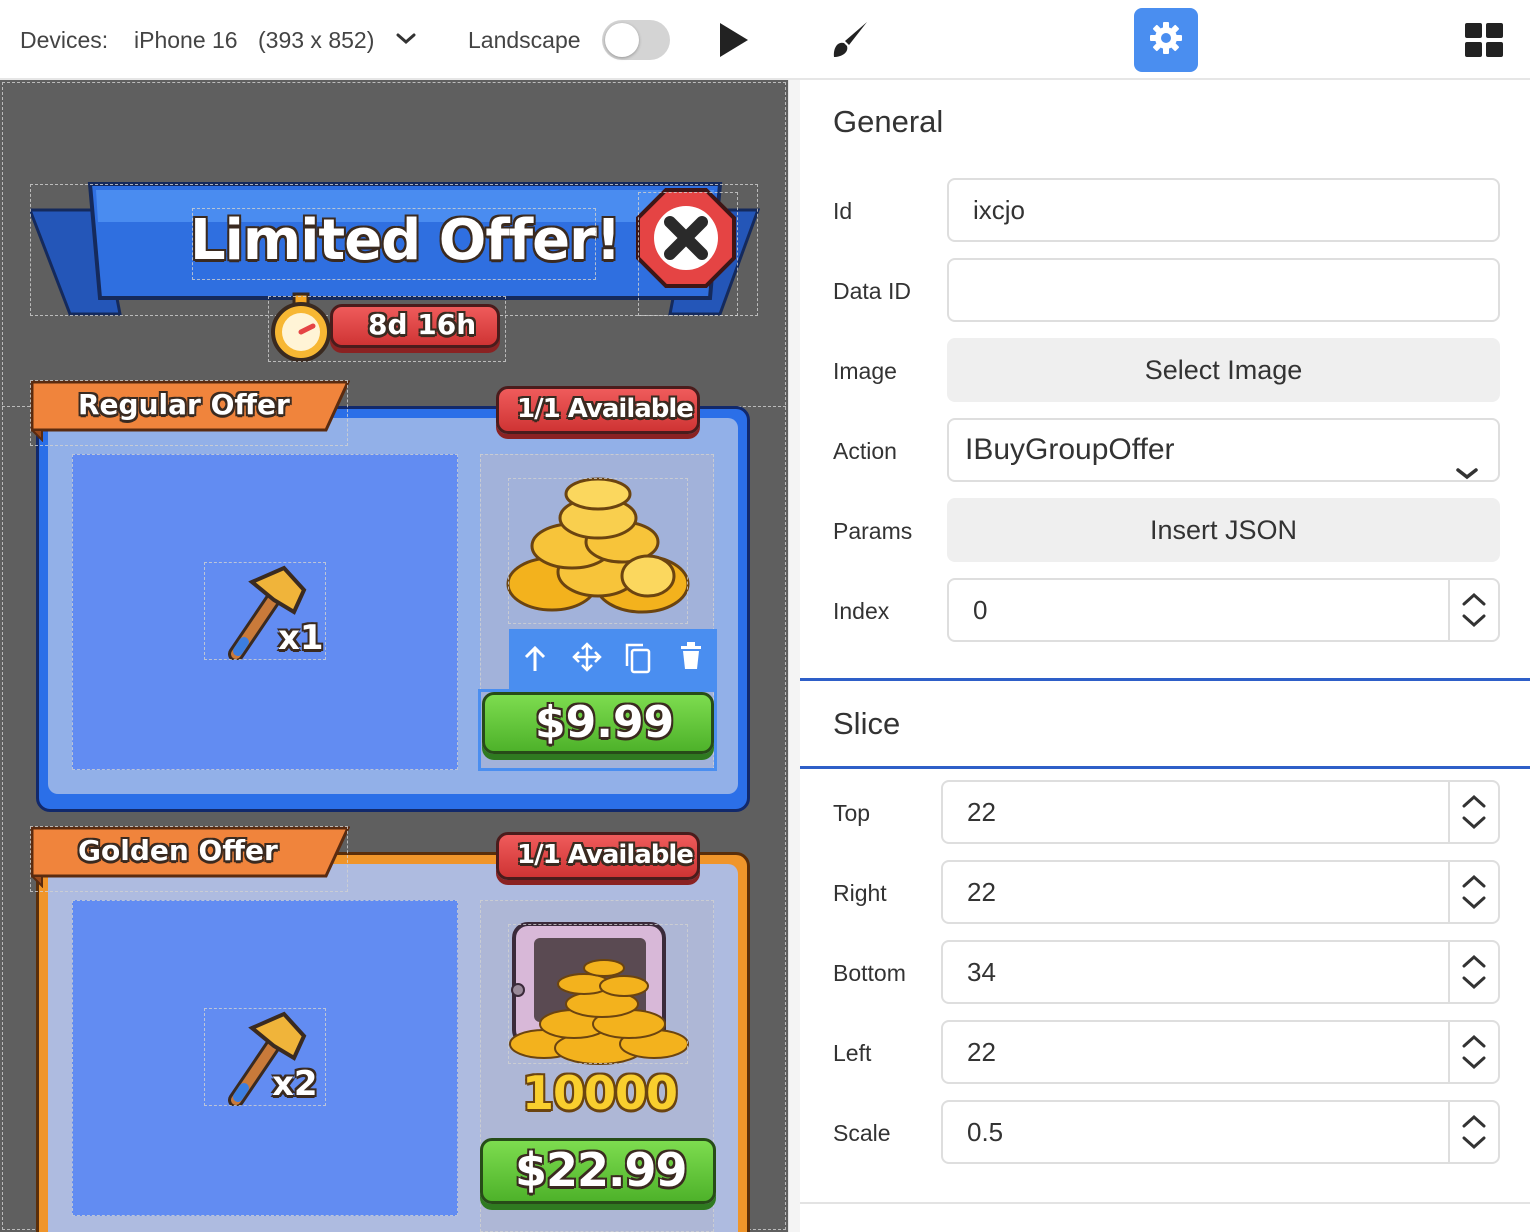 The width and height of the screenshot is (1530, 1232). I want to click on selection-outline, so click(597, 730).